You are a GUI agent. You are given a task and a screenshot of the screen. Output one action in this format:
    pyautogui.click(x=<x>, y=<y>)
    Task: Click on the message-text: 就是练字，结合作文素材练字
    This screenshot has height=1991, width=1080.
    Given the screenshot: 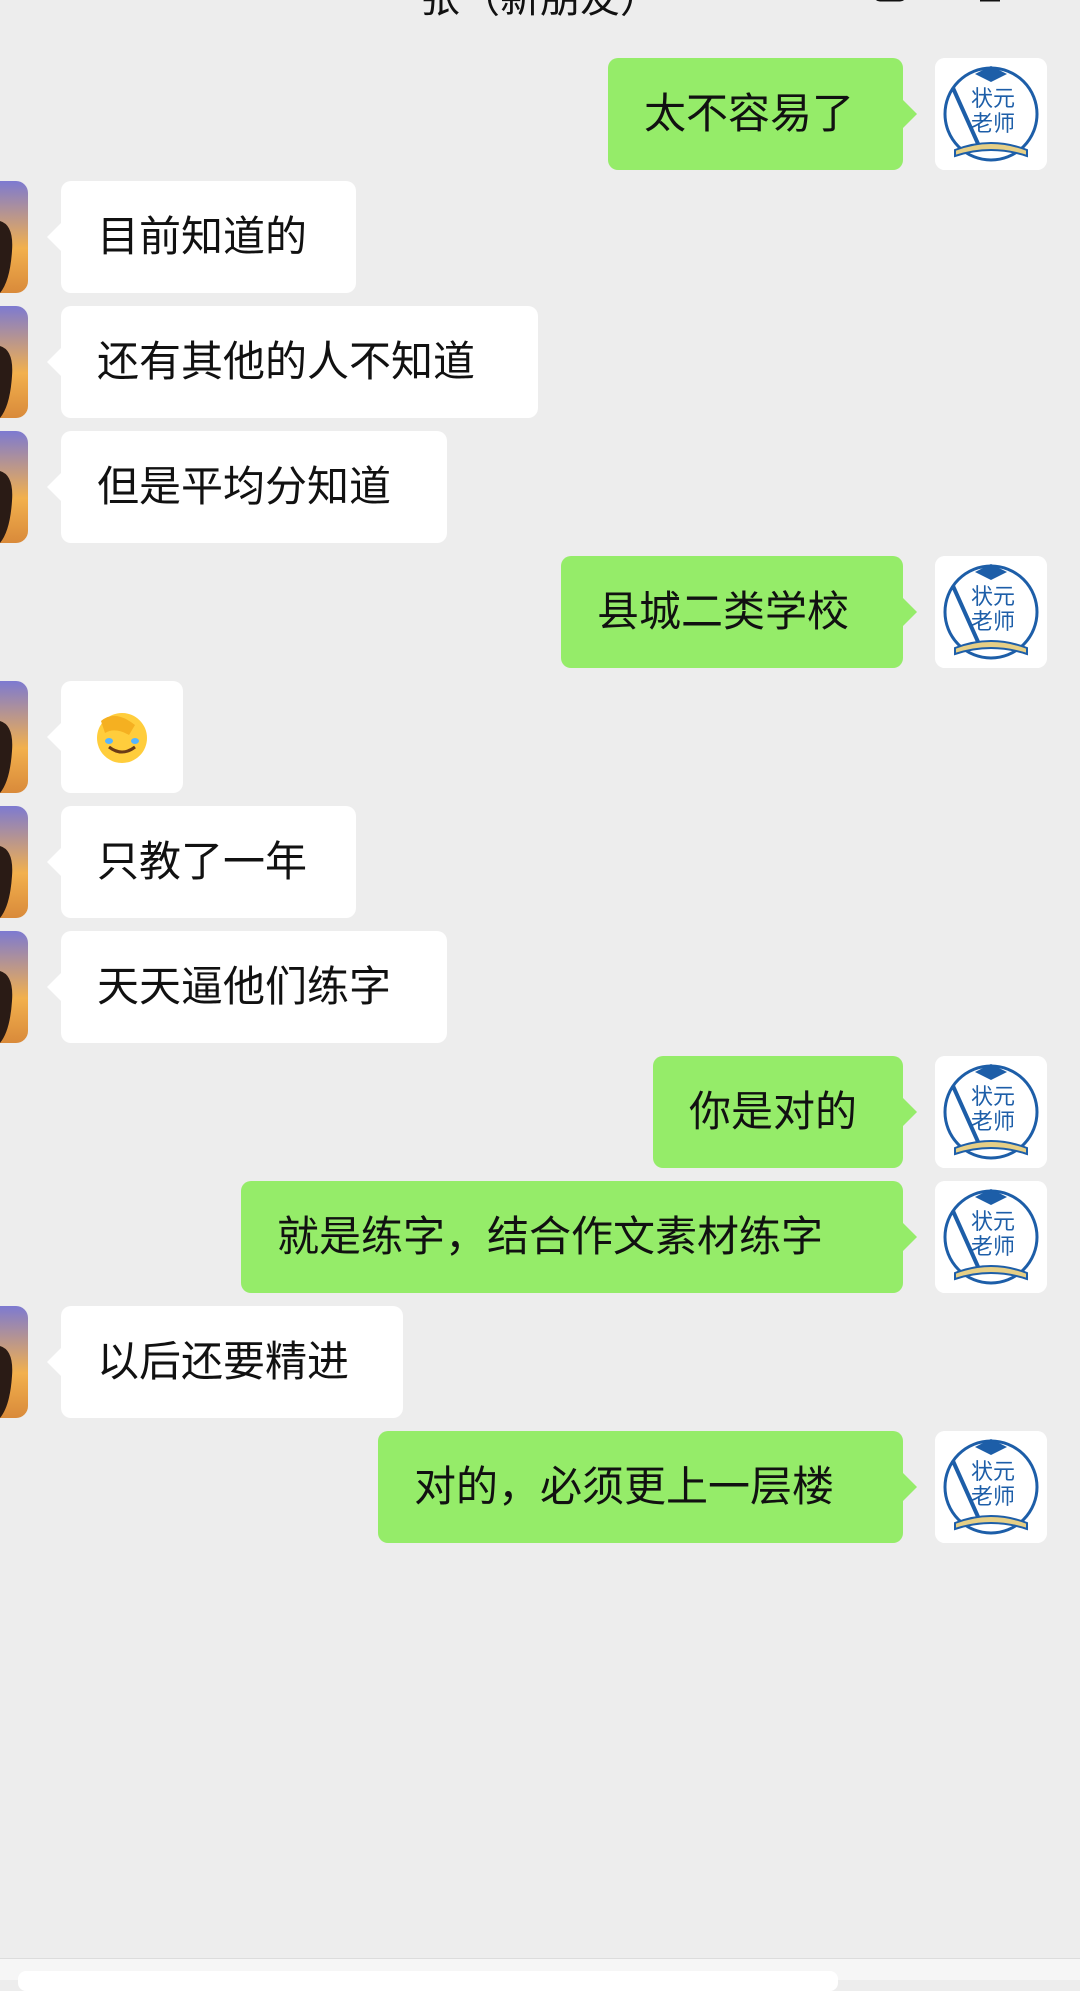 What is the action you would take?
    pyautogui.click(x=550, y=1236)
    